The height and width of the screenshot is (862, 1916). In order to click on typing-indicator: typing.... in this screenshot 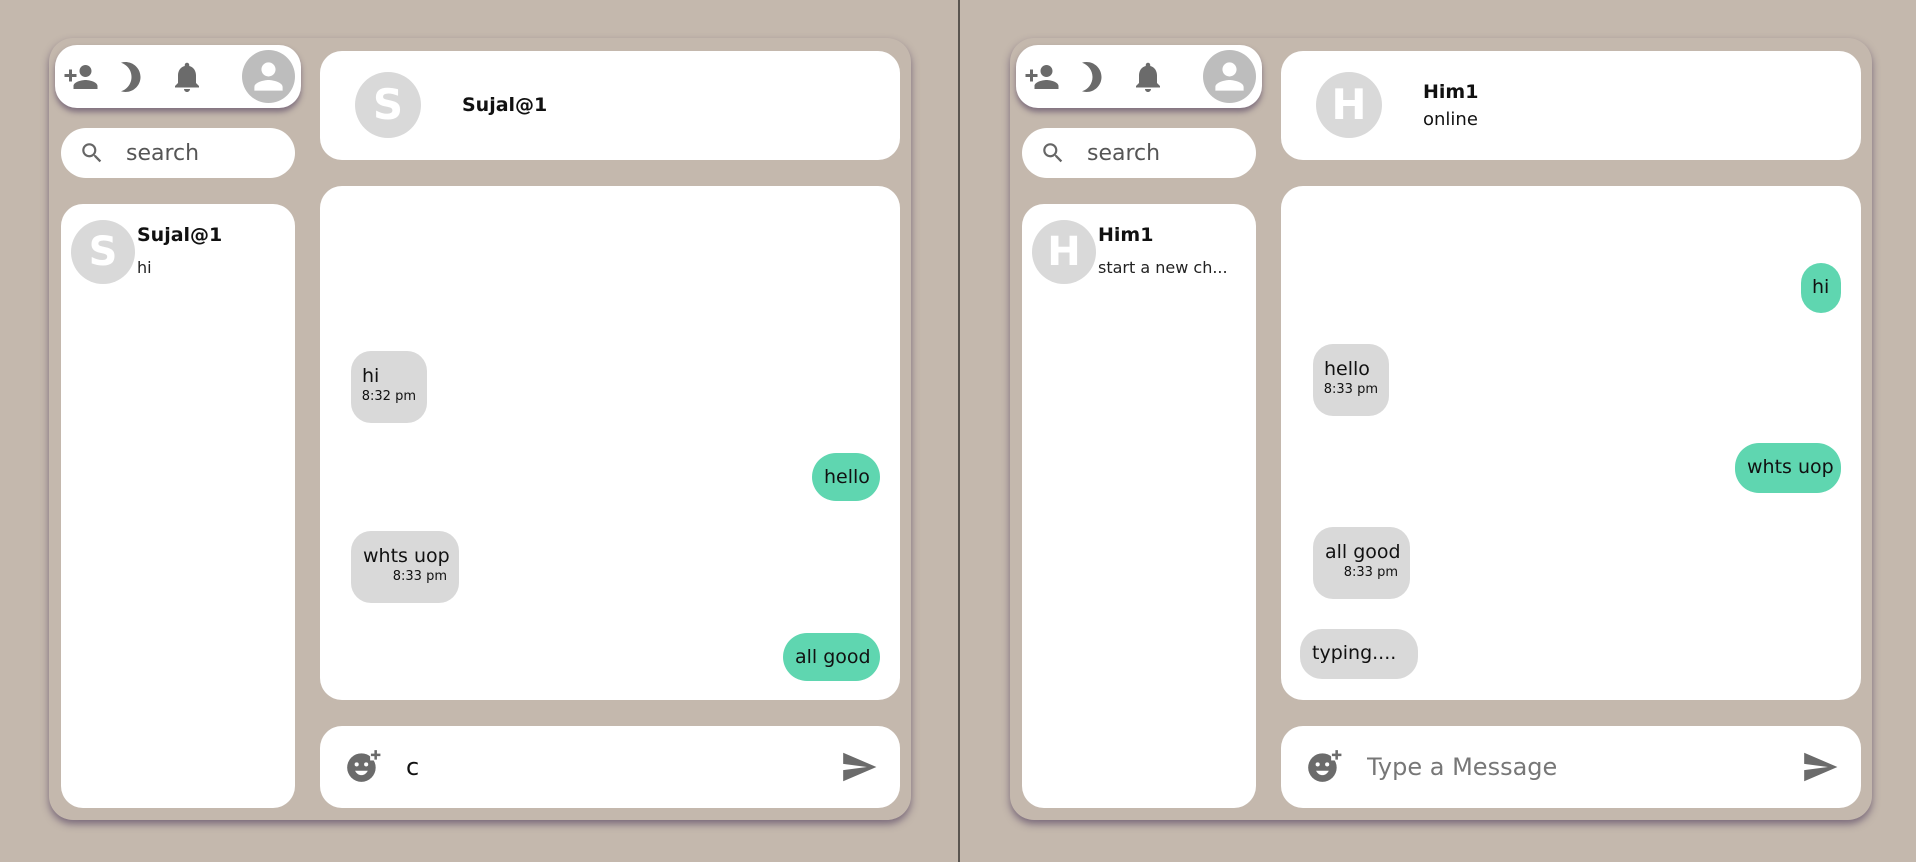, I will do `click(1359, 654)`.